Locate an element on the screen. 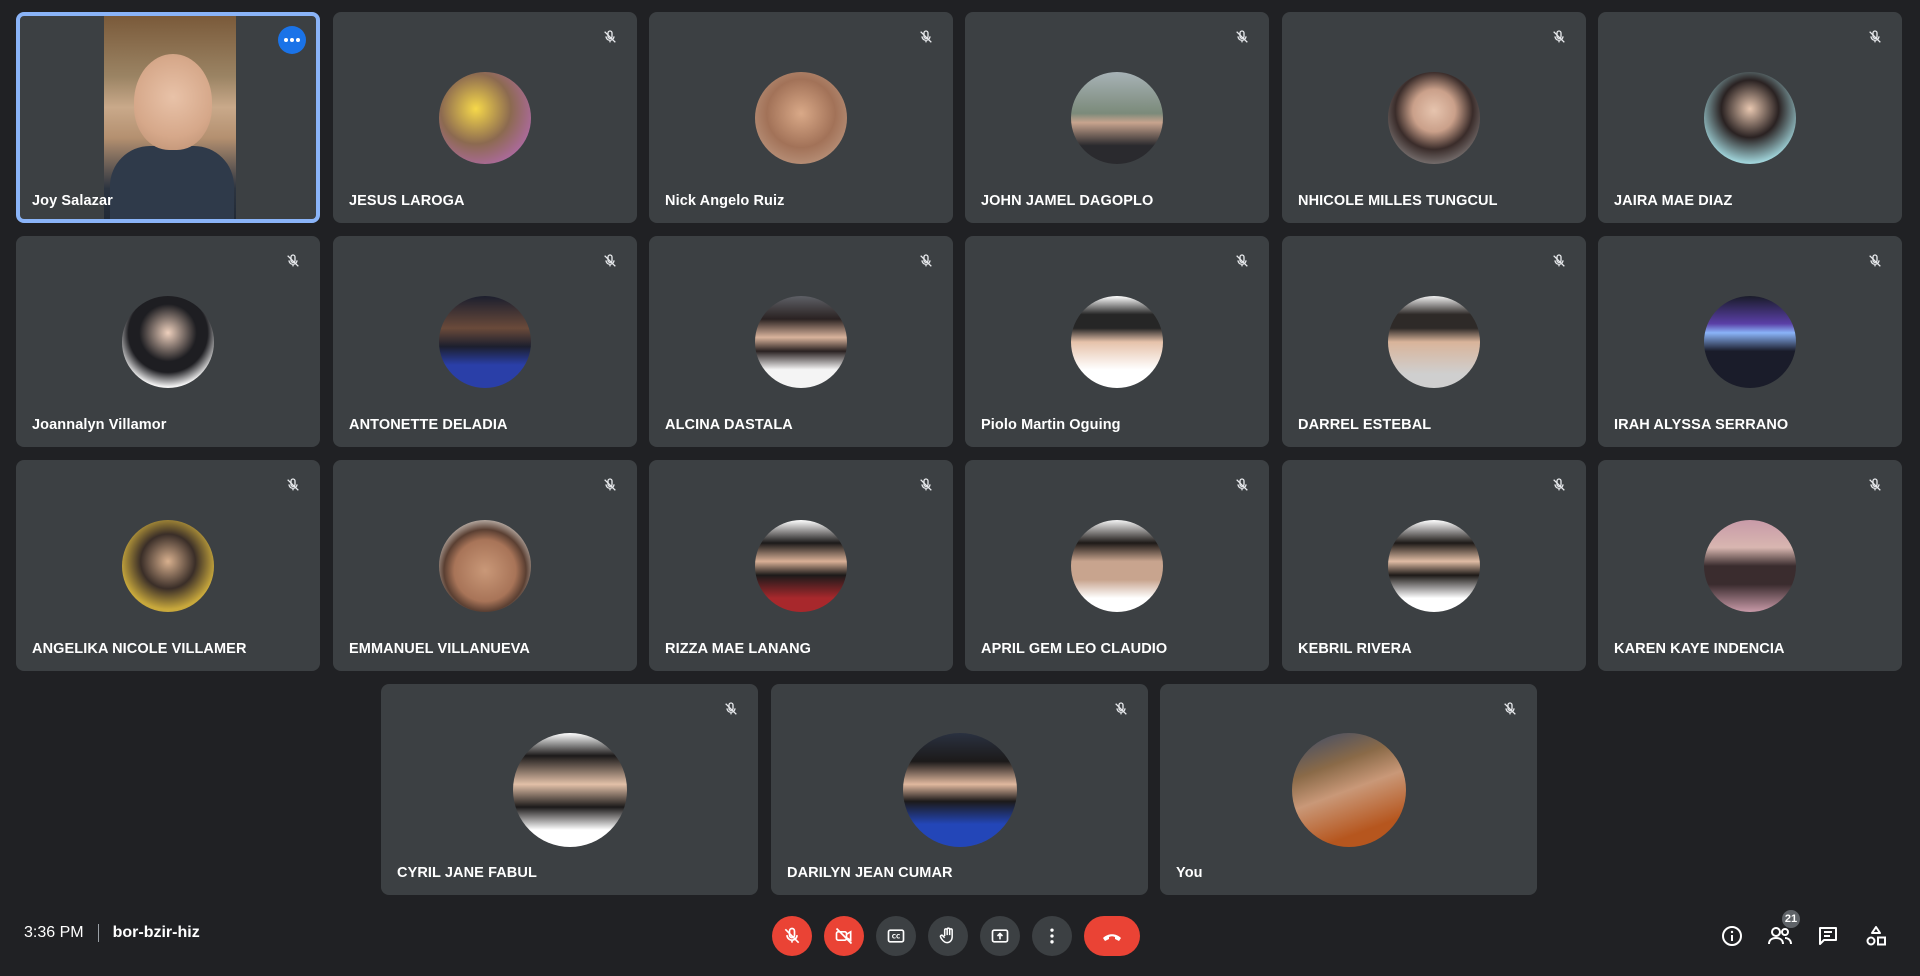 The image size is (1920, 976). participant-name: ALCINA DASTALA is located at coordinates (729, 425).